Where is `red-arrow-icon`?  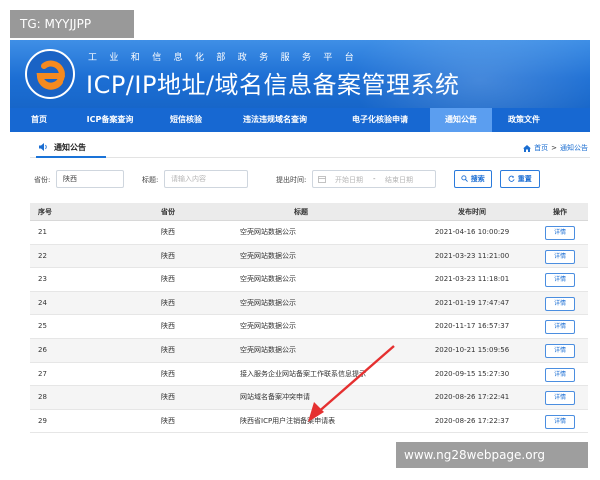 red-arrow-icon is located at coordinates (351, 383).